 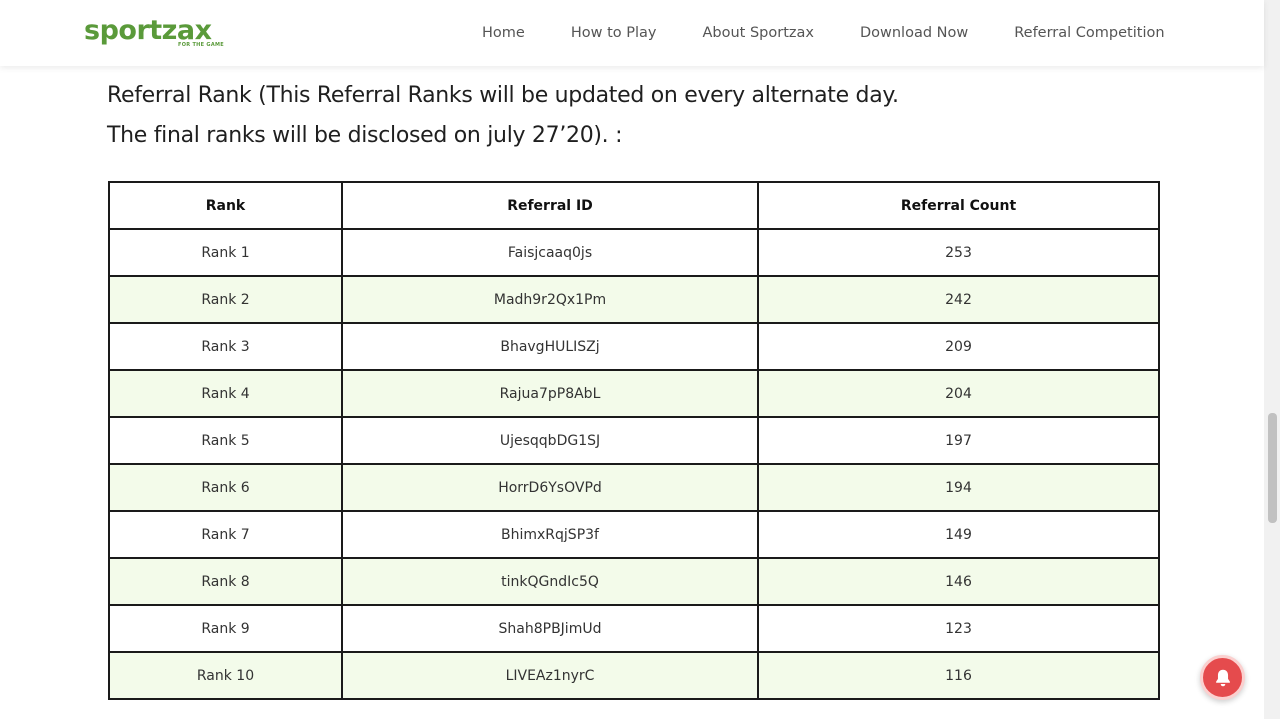 What do you see at coordinates (225, 675) in the screenshot?
I see `rank-cell: Rank 10` at bounding box center [225, 675].